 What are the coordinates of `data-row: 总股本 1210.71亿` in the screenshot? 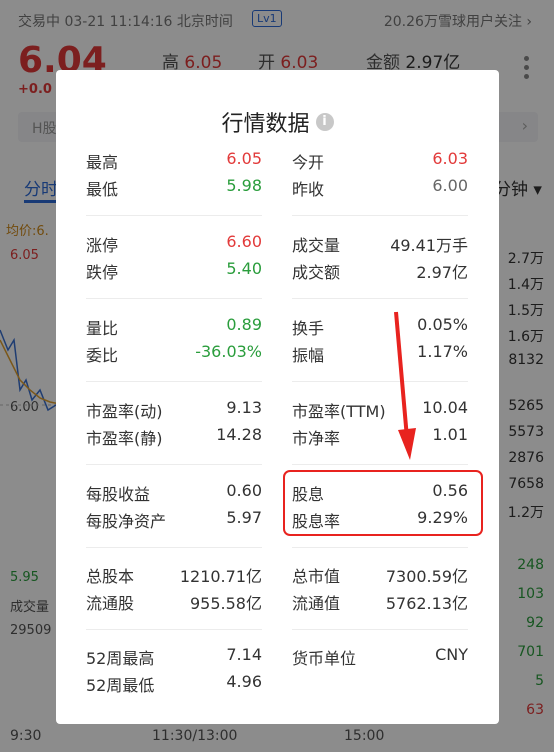 It's located at (174, 574).